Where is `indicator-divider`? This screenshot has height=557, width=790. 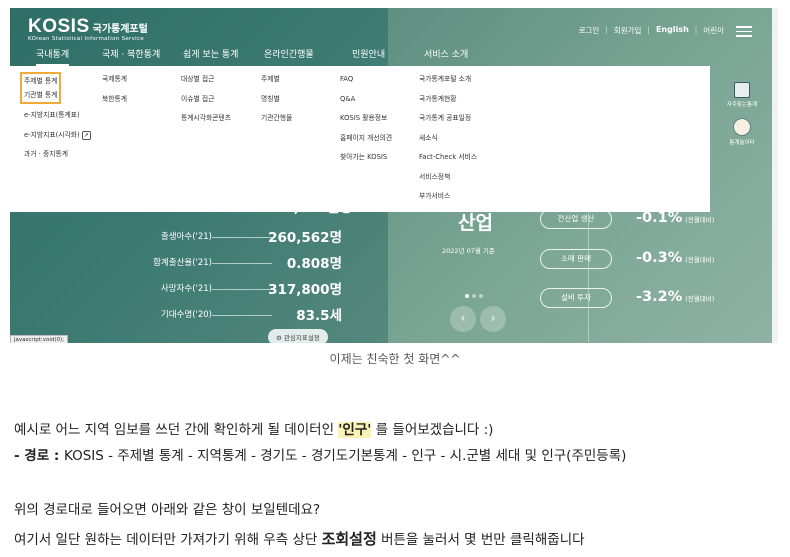
indicator-divider is located at coordinates (588, 277).